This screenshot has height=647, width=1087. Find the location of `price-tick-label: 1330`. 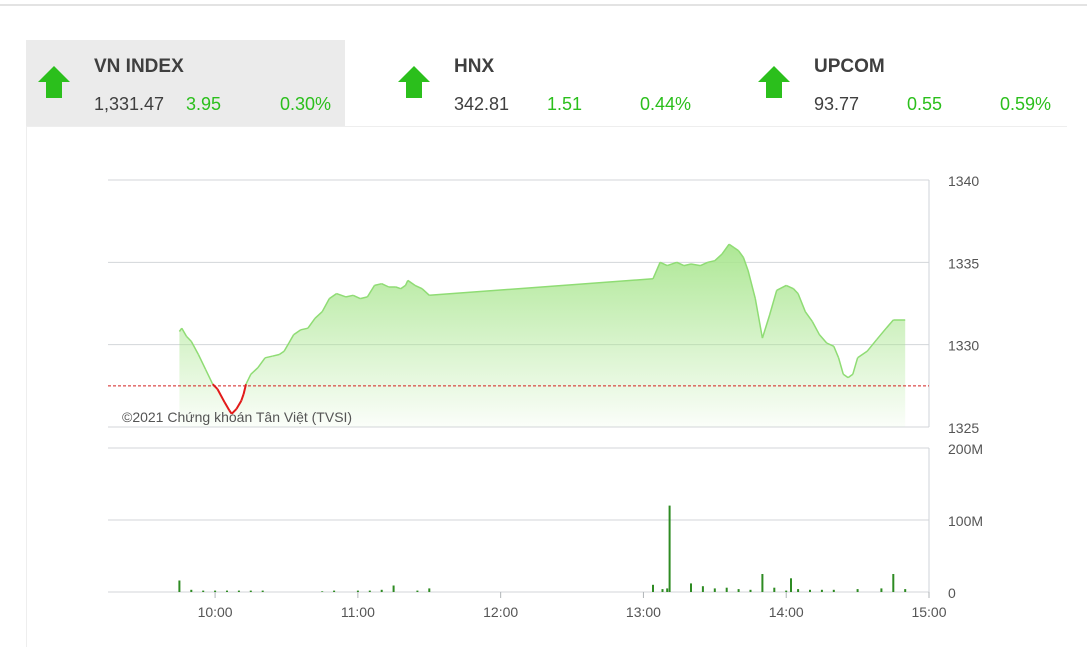

price-tick-label: 1330 is located at coordinates (963, 346).